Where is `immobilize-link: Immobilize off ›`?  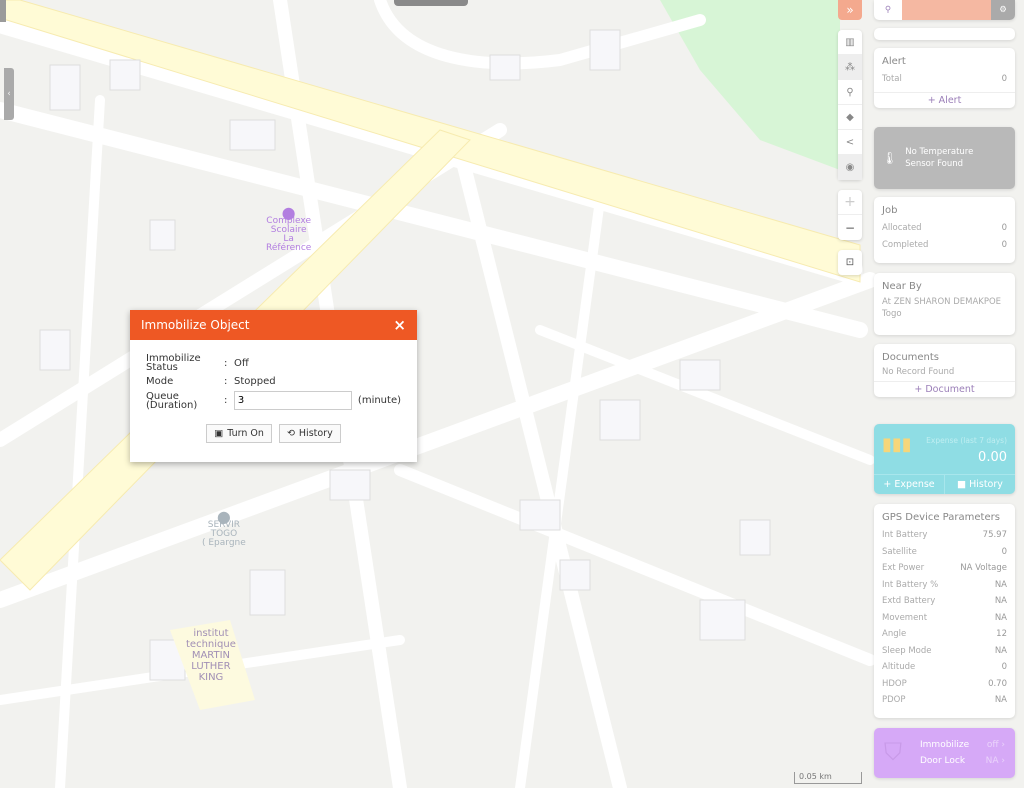 immobilize-link: Immobilize off › is located at coordinates (962, 745).